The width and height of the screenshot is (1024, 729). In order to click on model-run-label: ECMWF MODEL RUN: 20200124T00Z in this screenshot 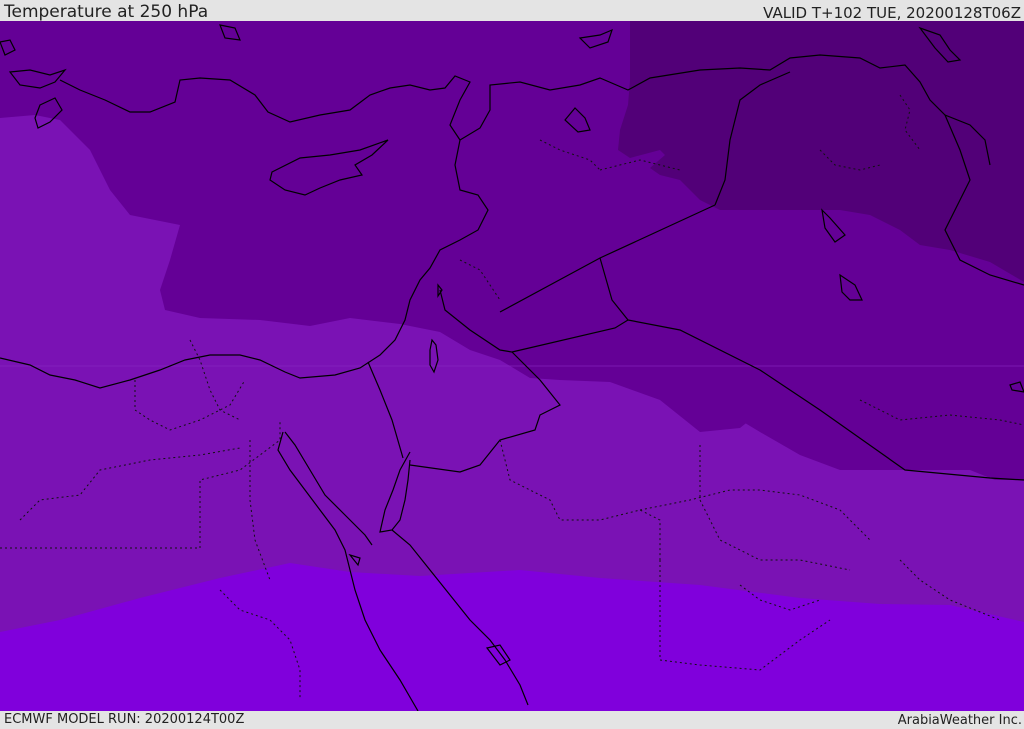, I will do `click(124, 719)`.